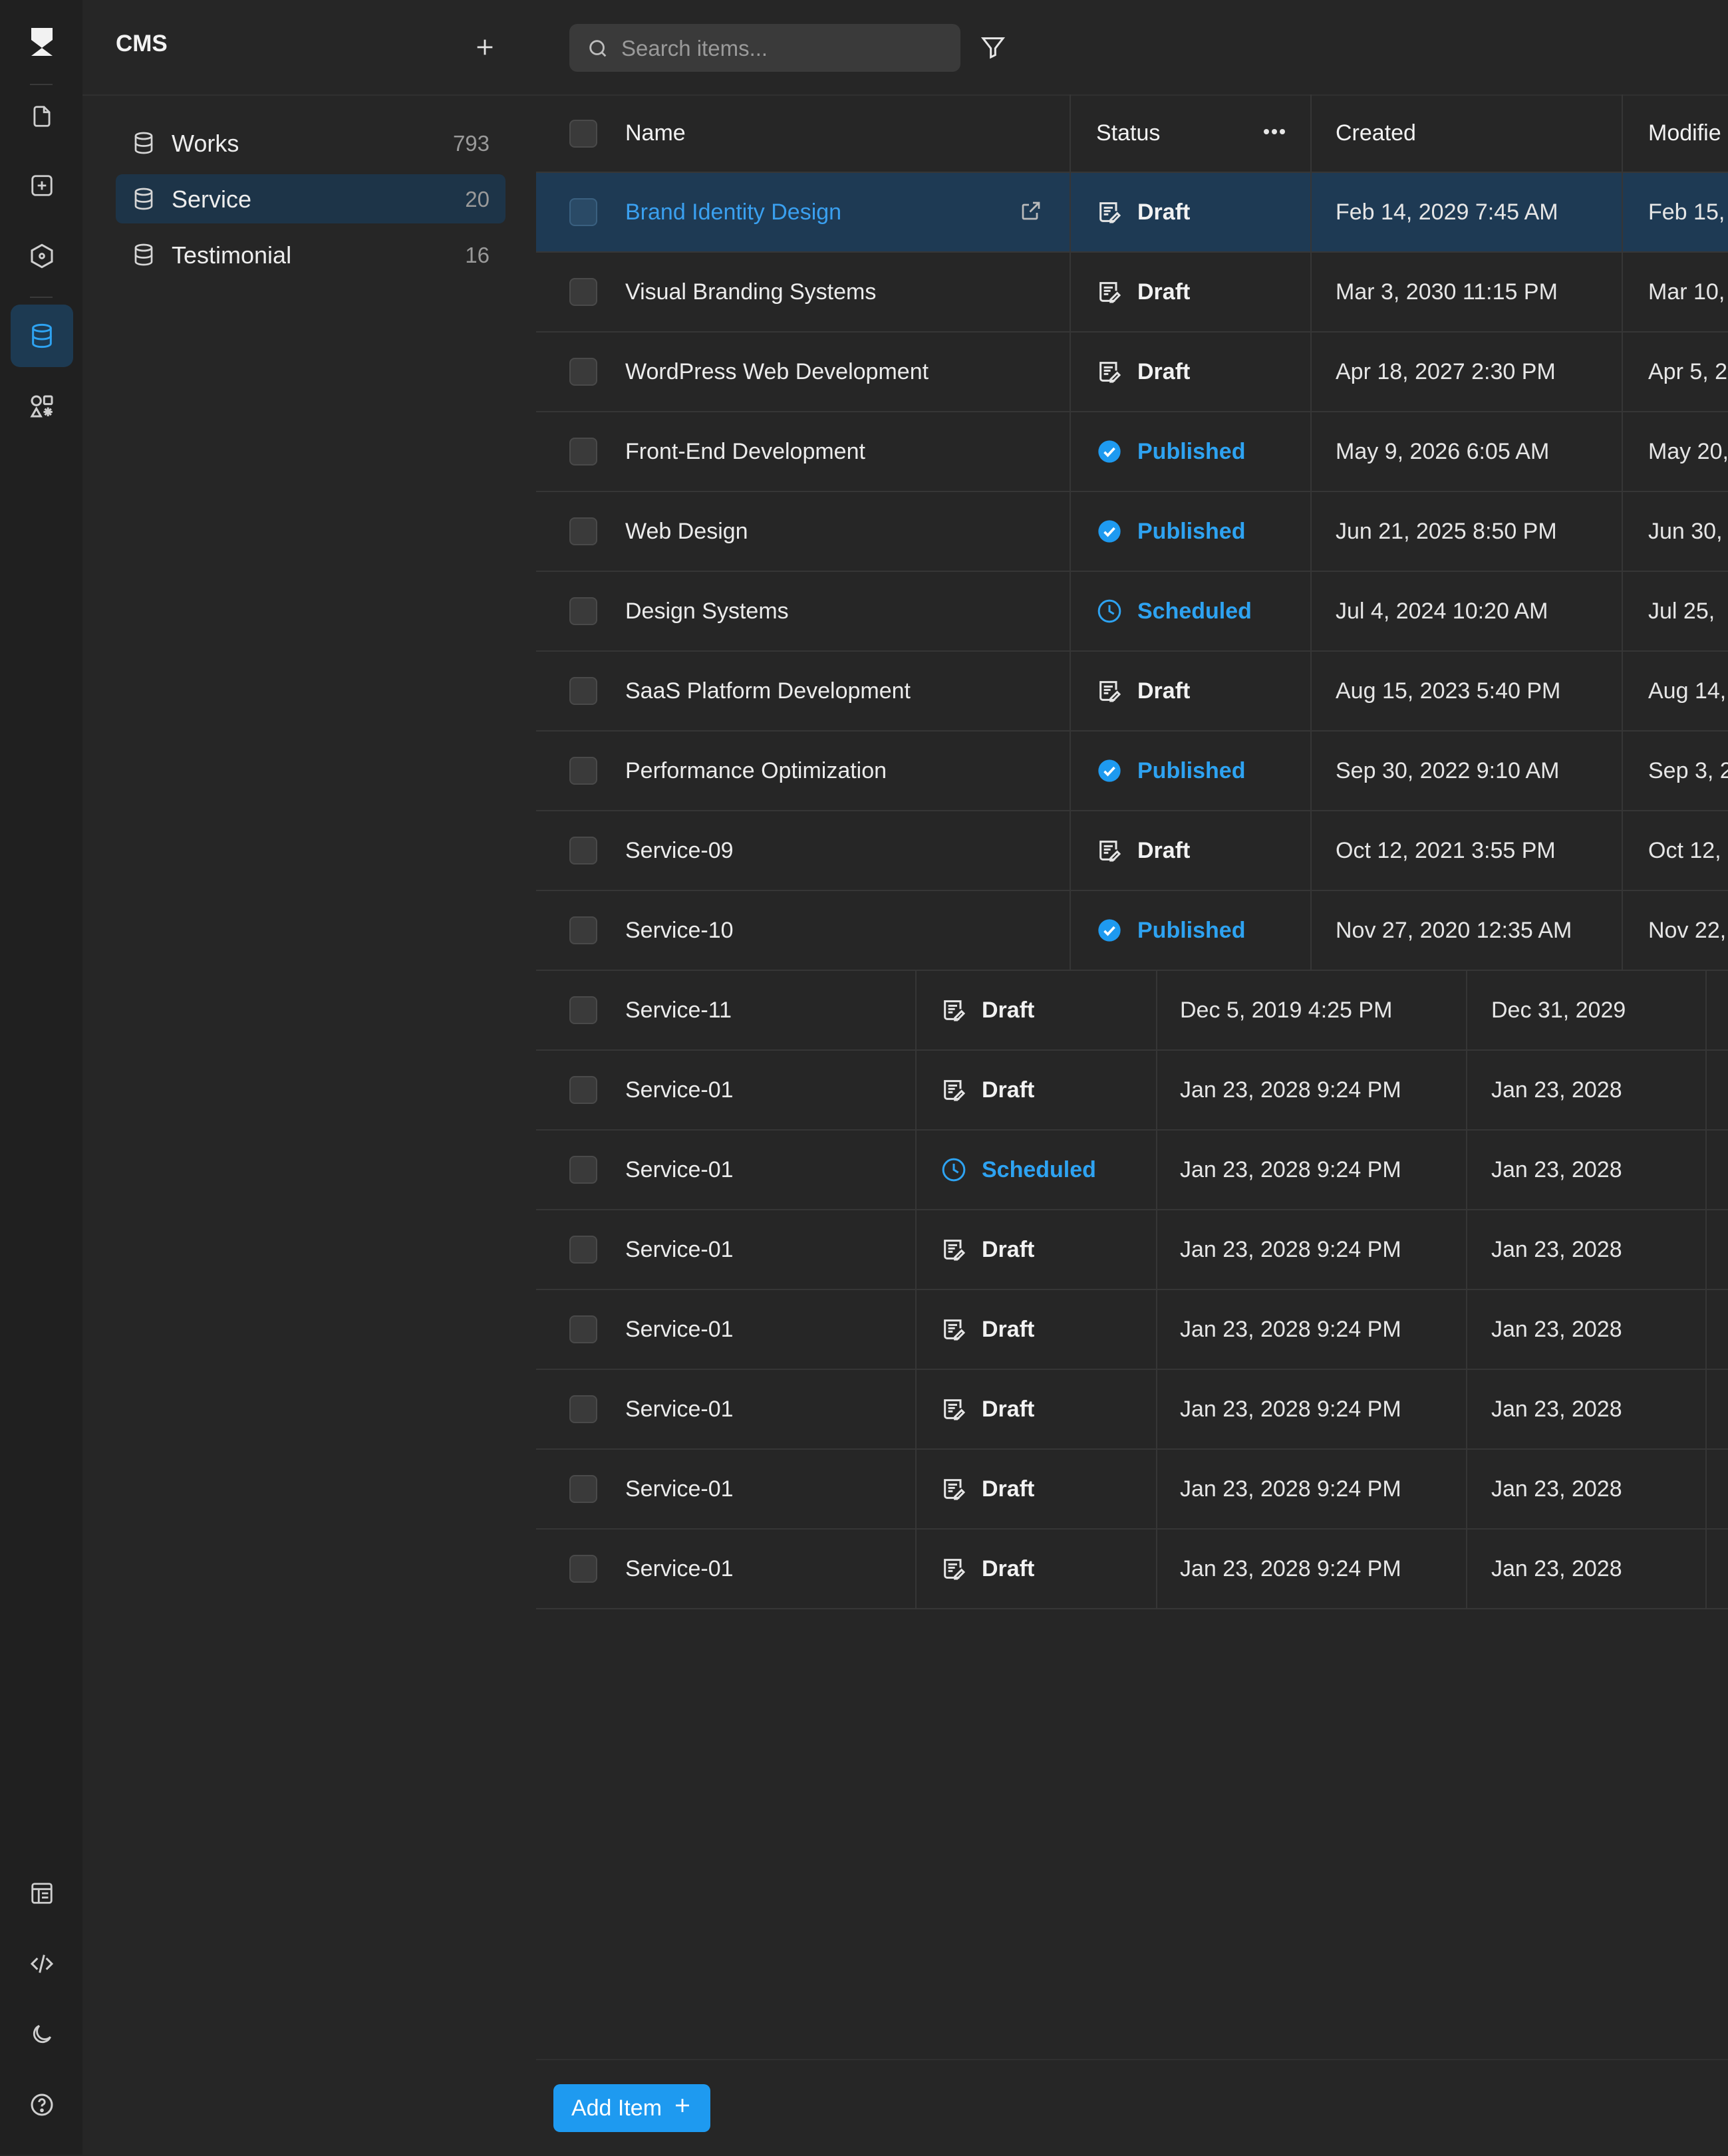 The width and height of the screenshot is (1728, 2156). Describe the element at coordinates (679, 931) in the screenshot. I see `item-name: Service-10` at that location.